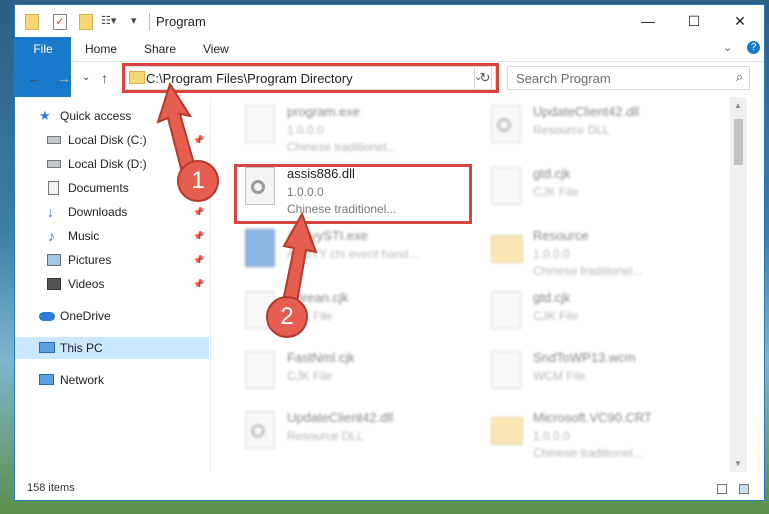 The width and height of the screenshot is (769, 514). Describe the element at coordinates (181, 21) in the screenshot. I see `window-title: Program` at that location.